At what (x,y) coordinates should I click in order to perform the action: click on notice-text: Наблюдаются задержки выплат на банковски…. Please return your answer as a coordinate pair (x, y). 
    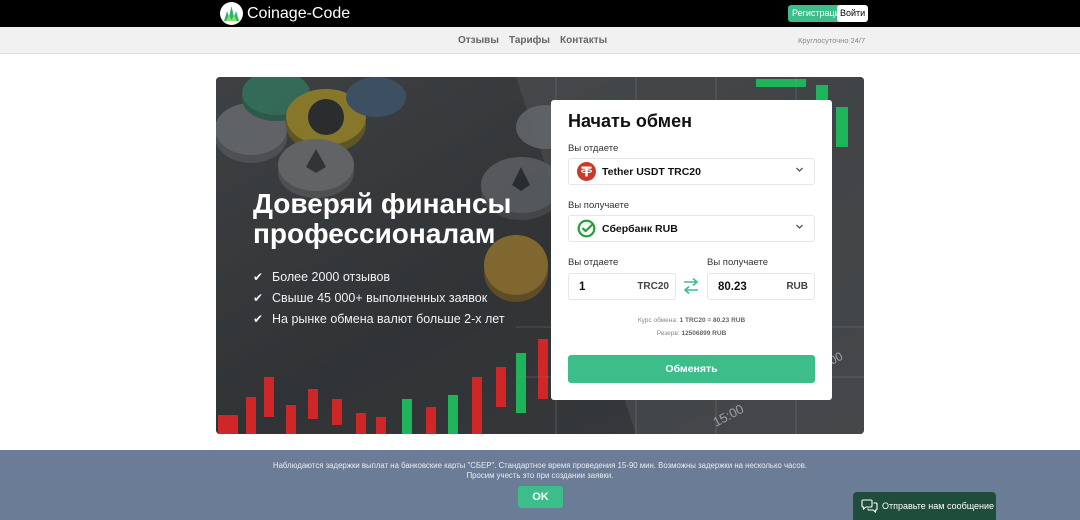
    Looking at the image, I should click on (540, 471).